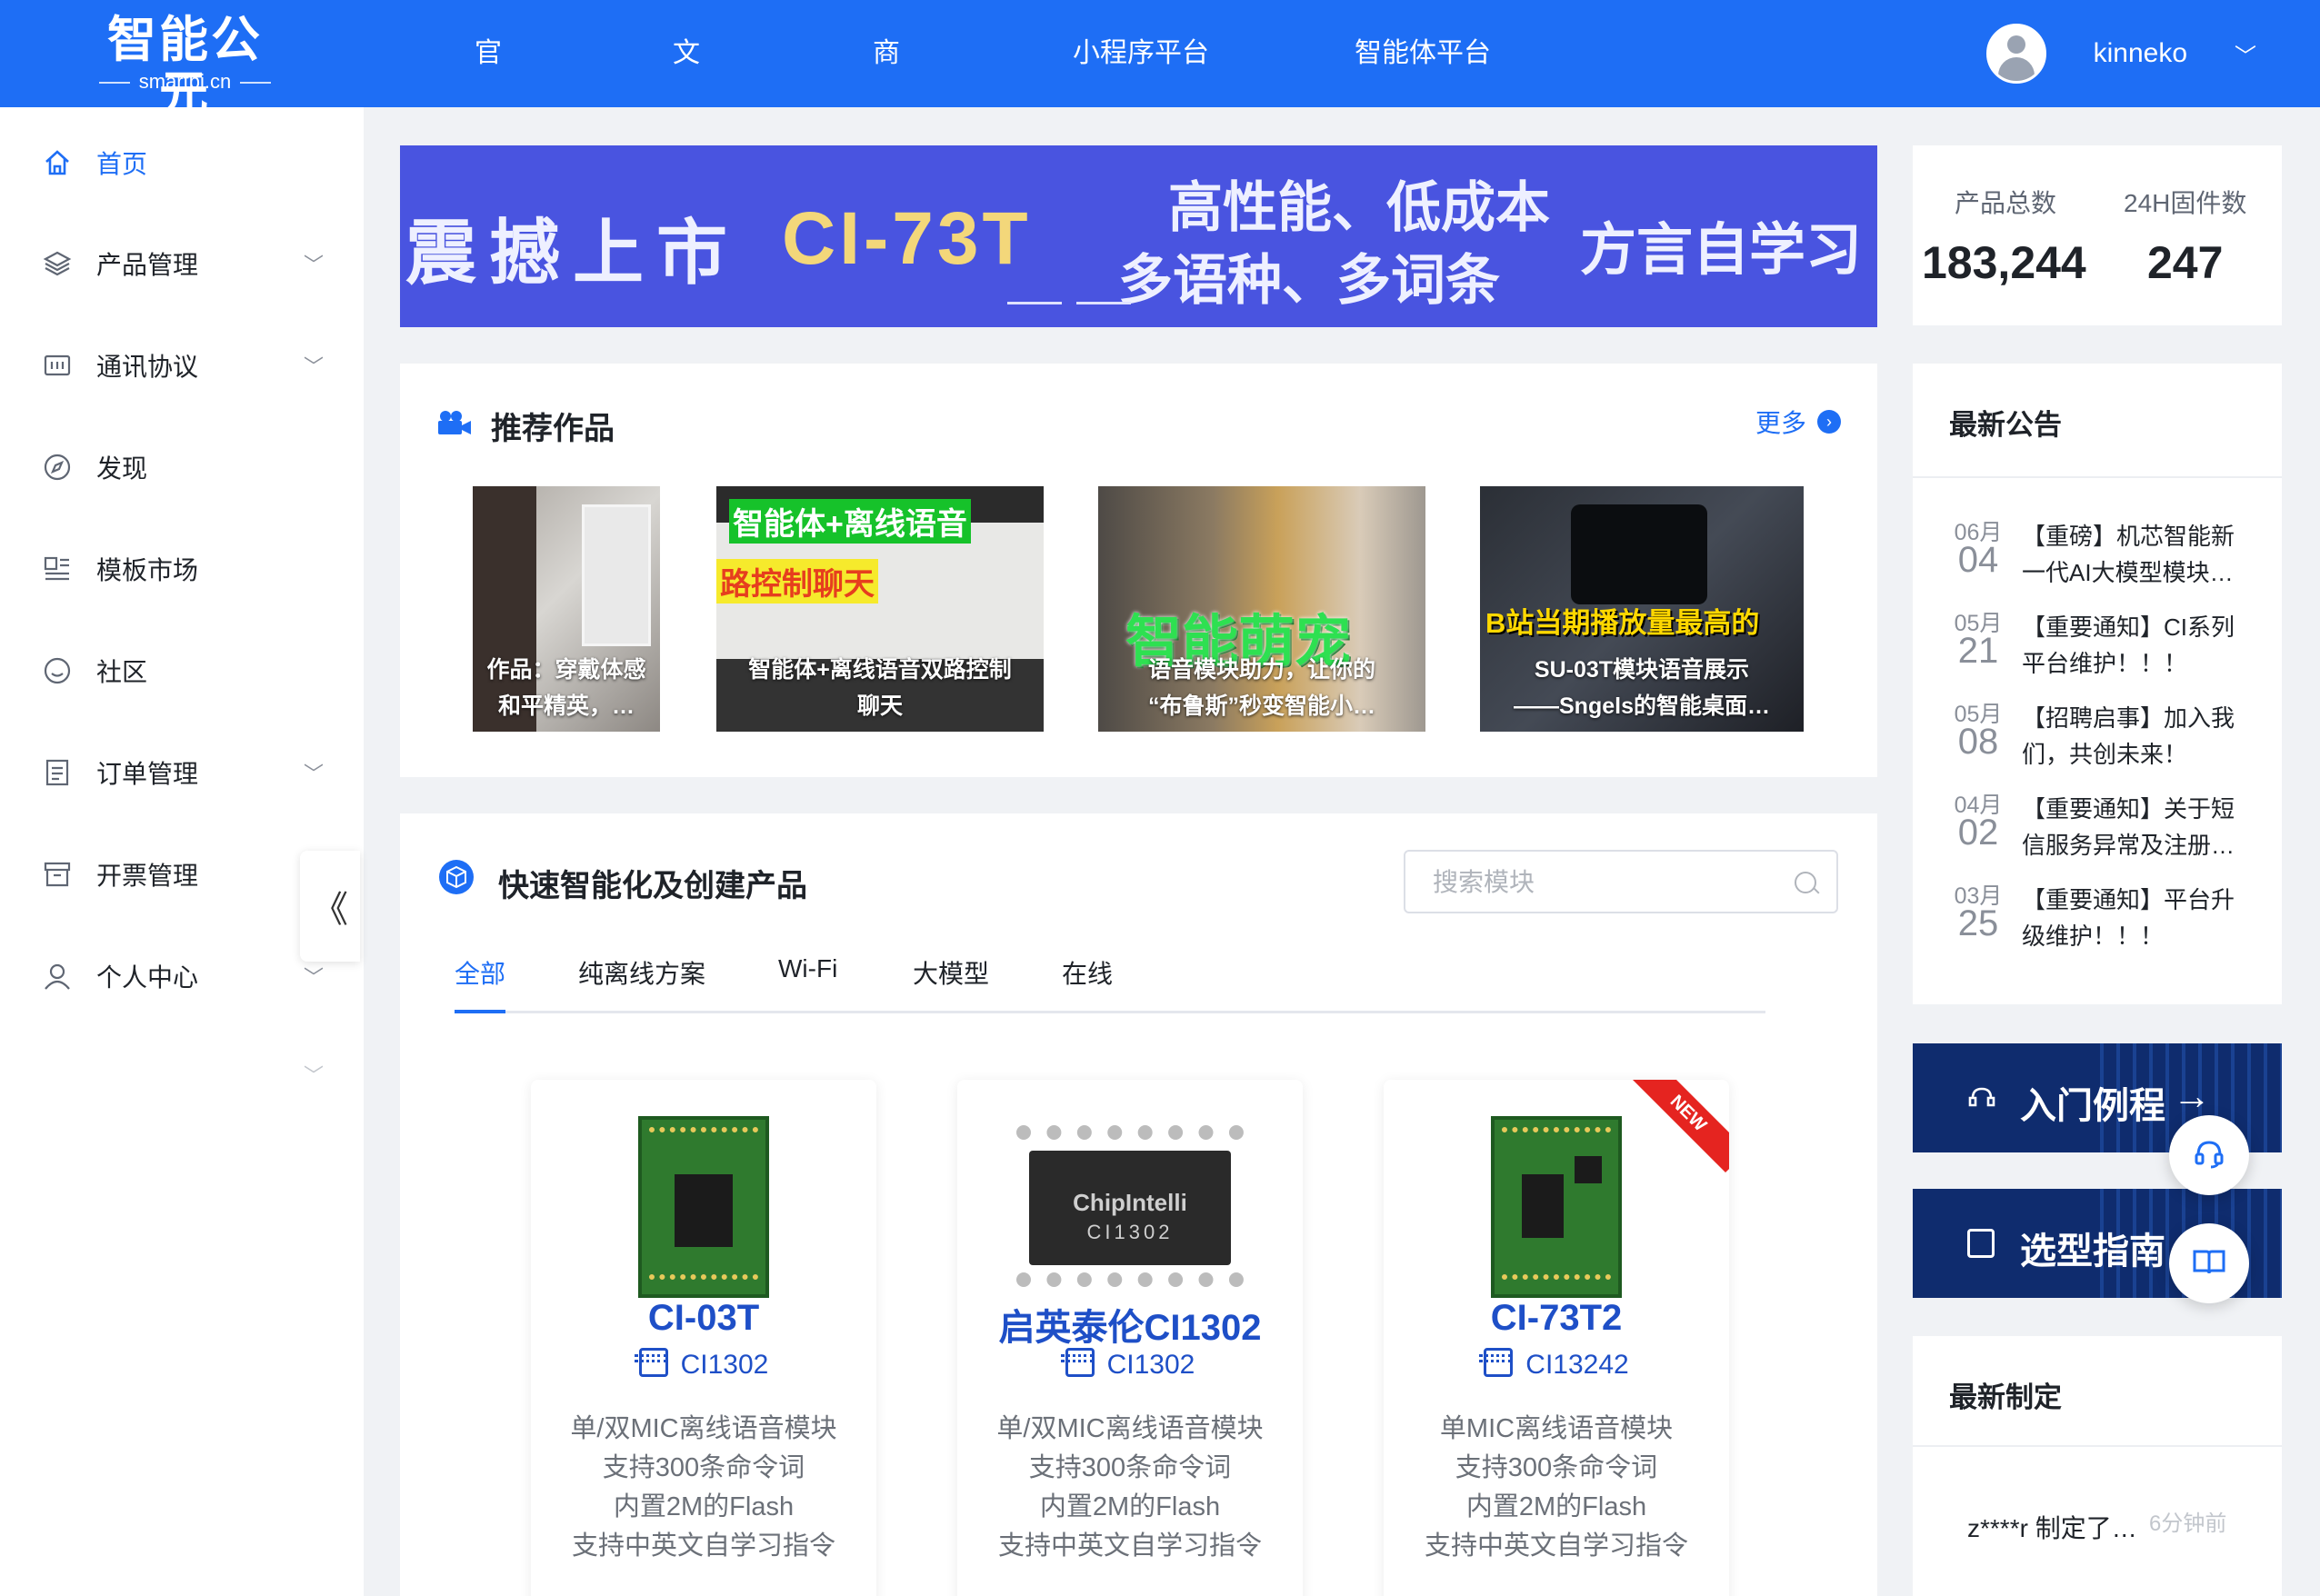 The width and height of the screenshot is (2320, 1596). What do you see at coordinates (1805, 882) in the screenshot?
I see `search-icon` at bounding box center [1805, 882].